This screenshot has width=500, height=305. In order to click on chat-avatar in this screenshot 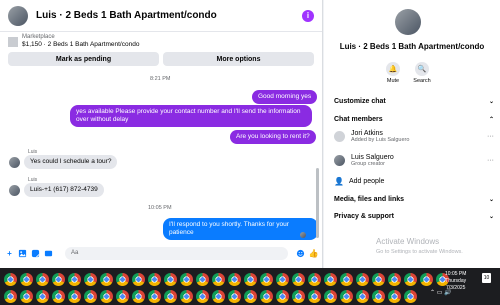, I will do `click(18, 15)`.